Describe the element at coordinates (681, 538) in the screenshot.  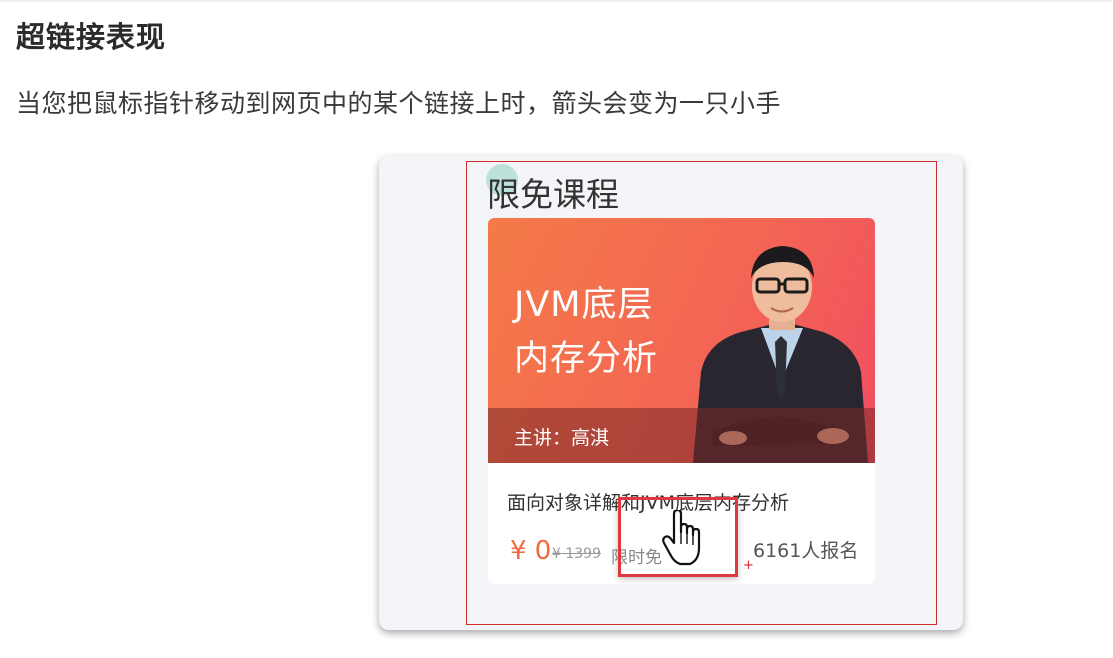
I see `hand-pointer-icon` at that location.